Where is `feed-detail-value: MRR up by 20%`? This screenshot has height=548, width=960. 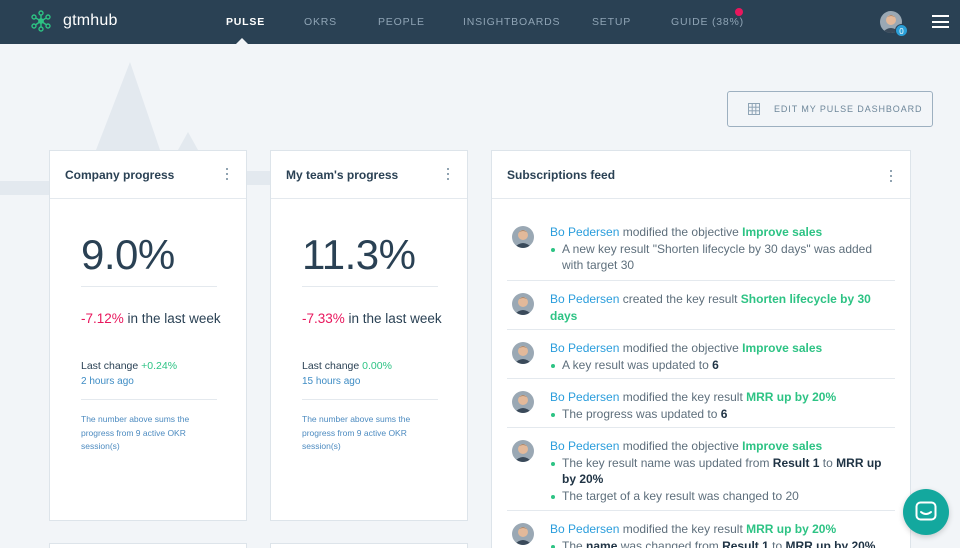 feed-detail-value: MRR up by 20% is located at coordinates (830, 543).